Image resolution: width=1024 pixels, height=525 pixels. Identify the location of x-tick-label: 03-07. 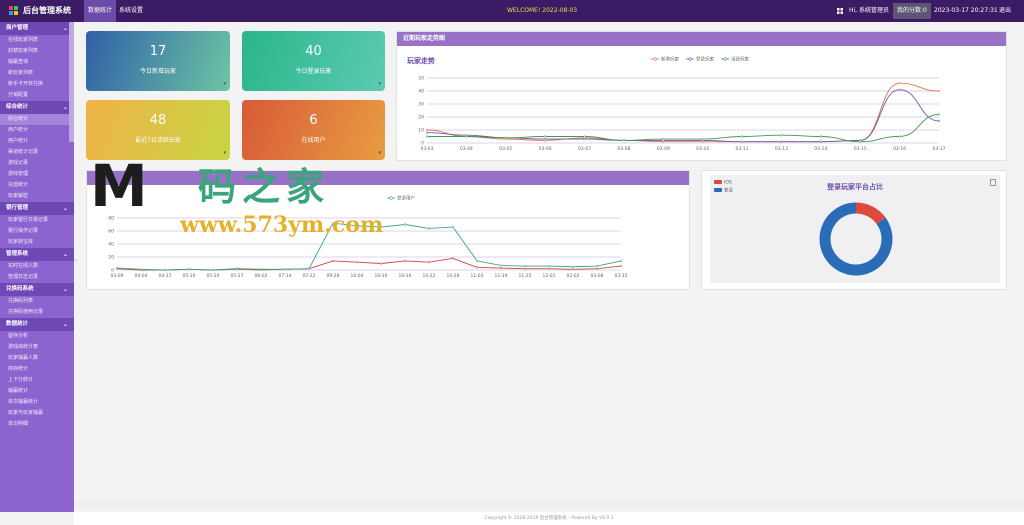
(584, 149).